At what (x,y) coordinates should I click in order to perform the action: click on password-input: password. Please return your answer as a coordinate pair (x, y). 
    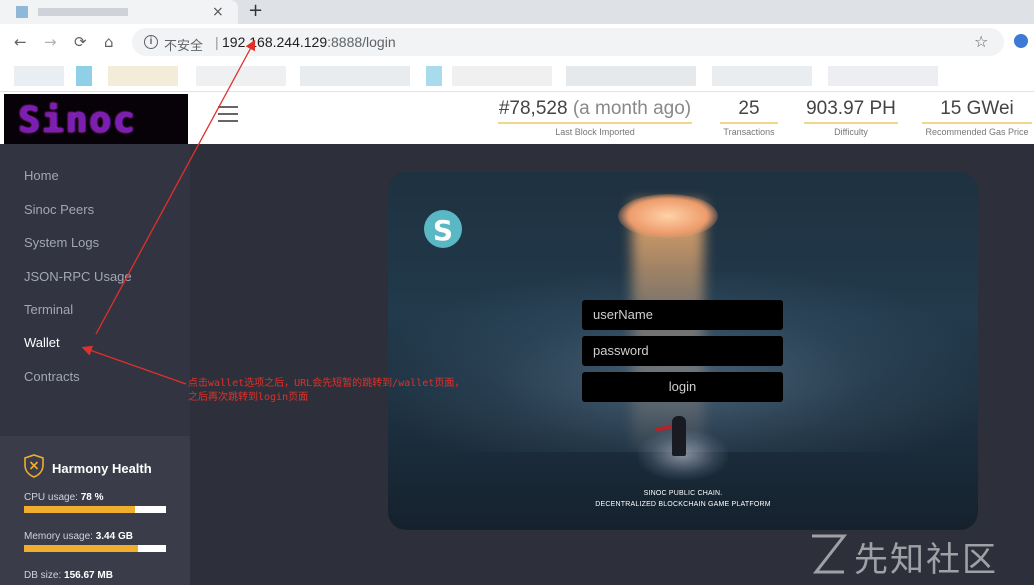
    Looking at the image, I should click on (682, 351).